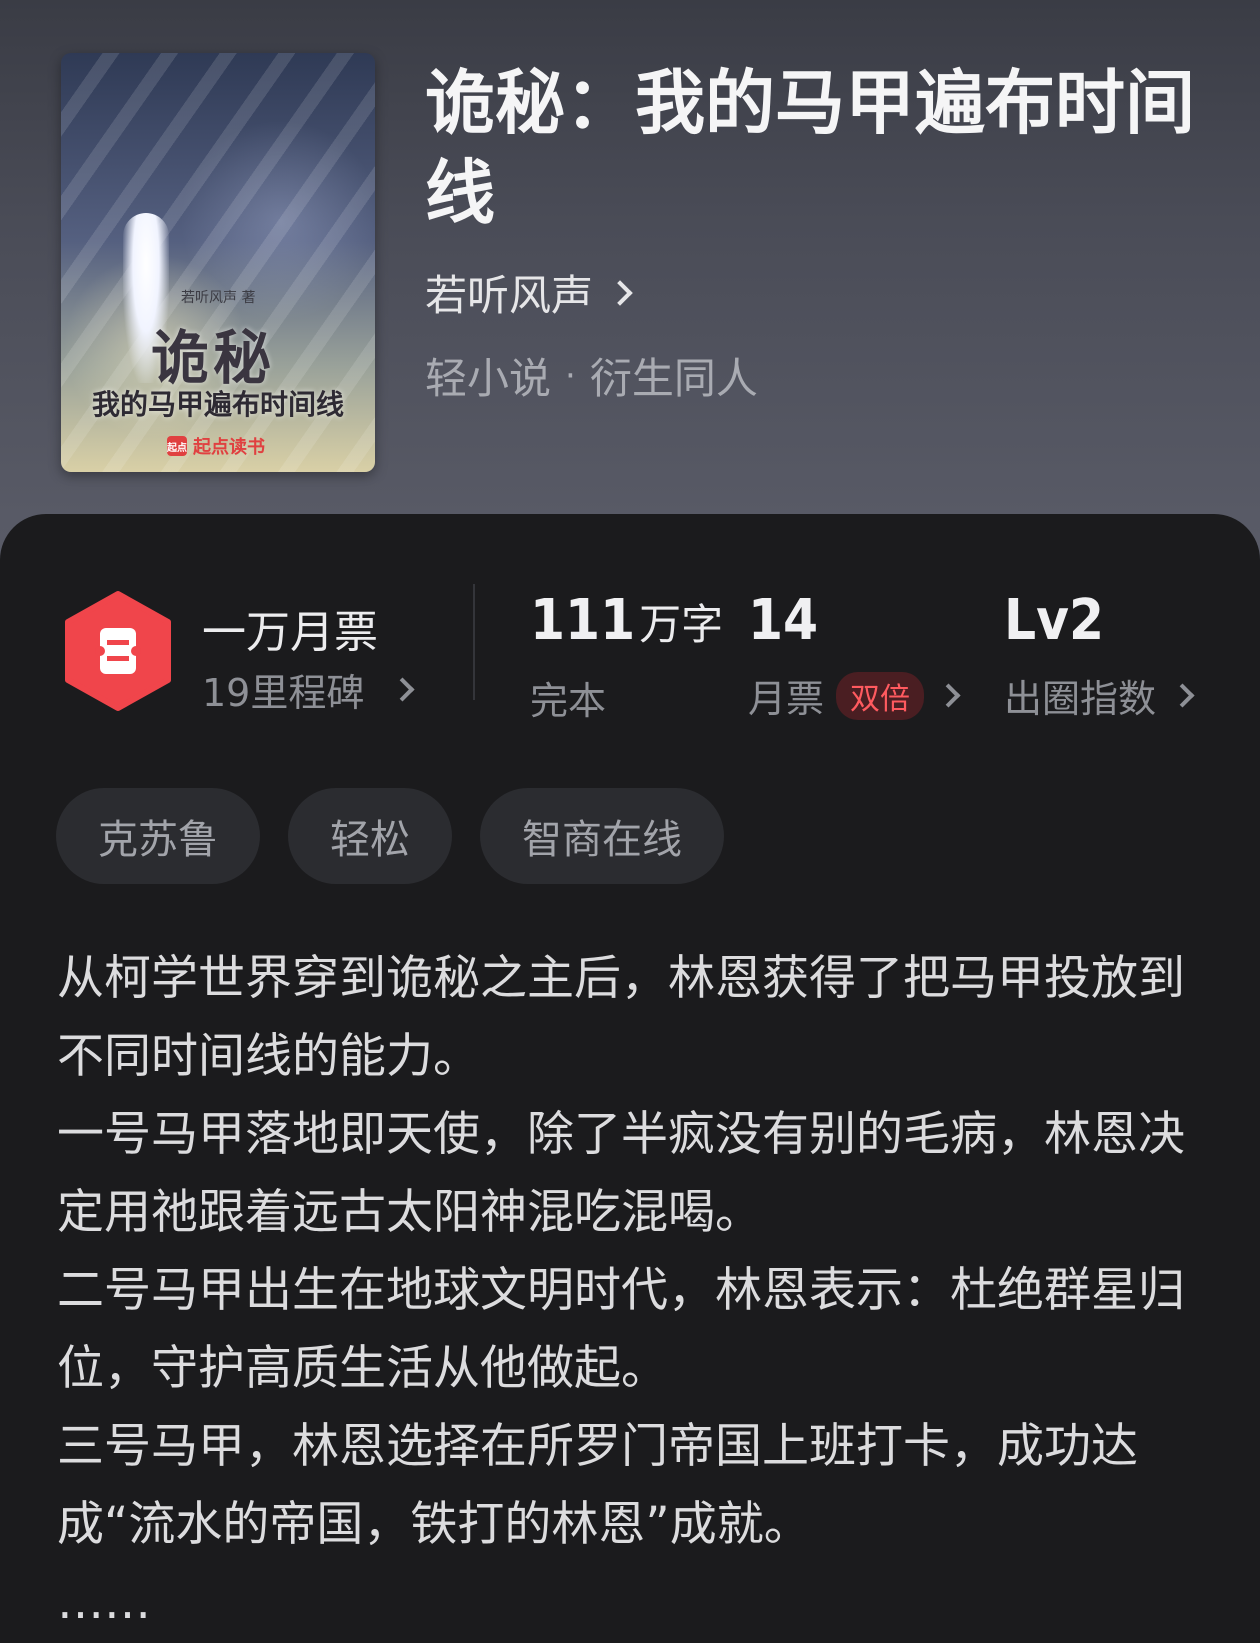 The image size is (1260, 1643). What do you see at coordinates (218, 262) in the screenshot?
I see `book-cover: 若听风声 著 诡秘 我的马甲遍布时间线 起点 起点读书` at bounding box center [218, 262].